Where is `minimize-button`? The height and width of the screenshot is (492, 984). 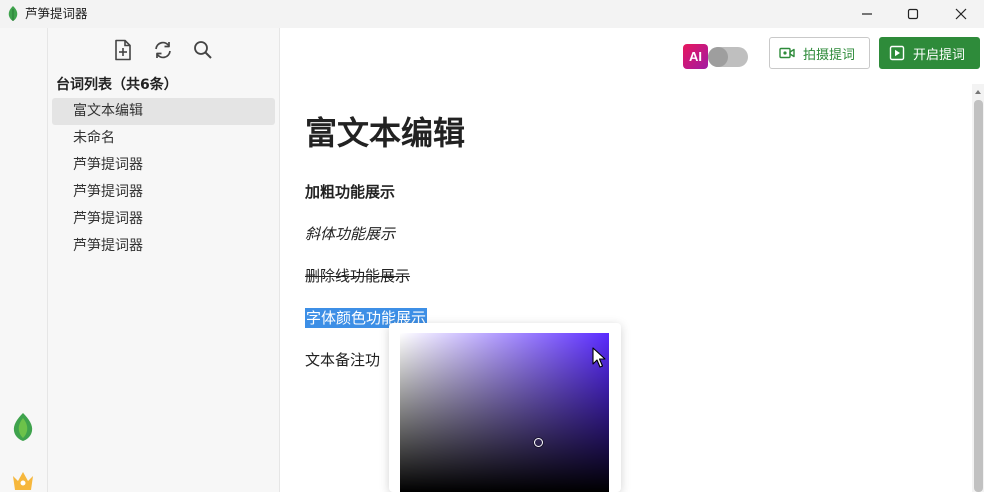 minimize-button is located at coordinates (867, 14).